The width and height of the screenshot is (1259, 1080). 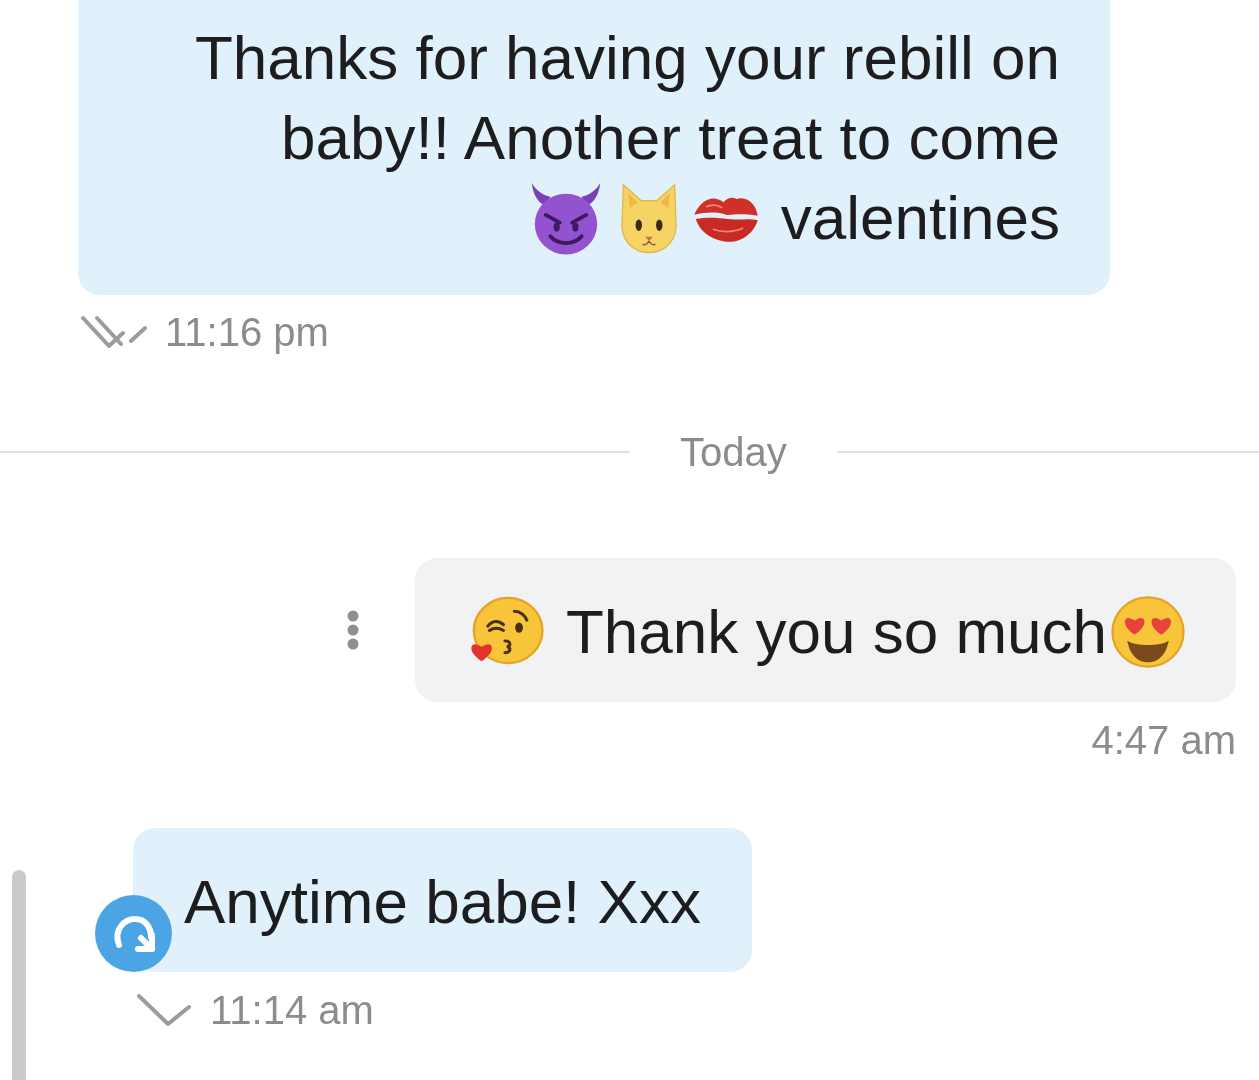 What do you see at coordinates (292, 1010) in the screenshot?
I see `timestamp: 11:14 am` at bounding box center [292, 1010].